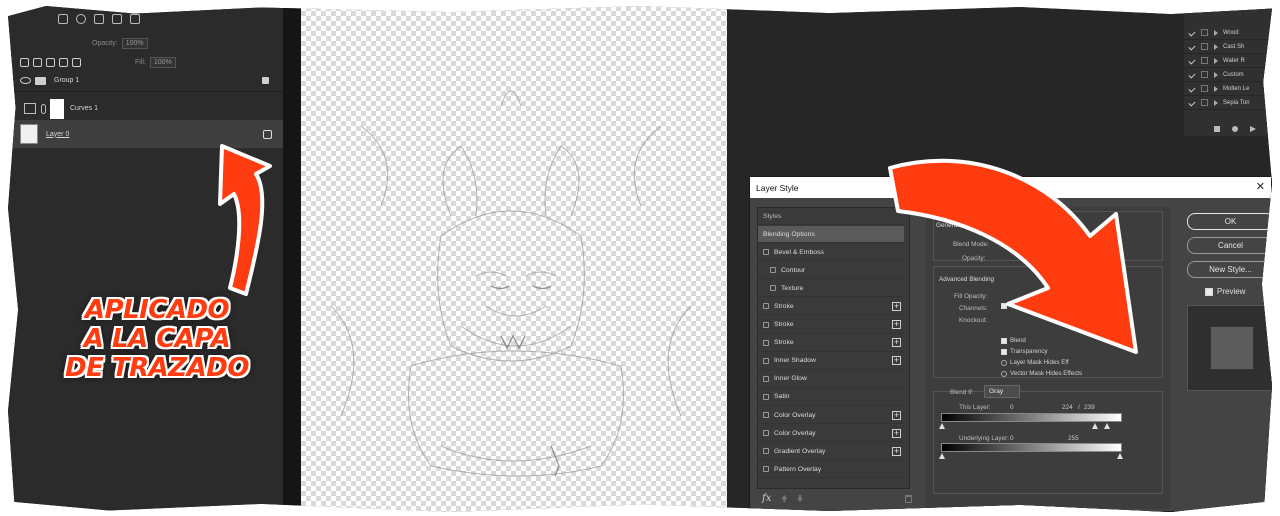 The image size is (1280, 516). I want to click on style-item: Satin, so click(831, 397).